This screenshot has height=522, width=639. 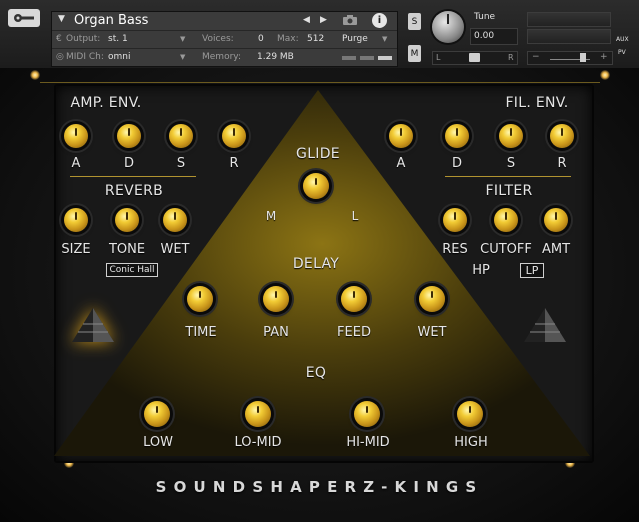 What do you see at coordinates (562, 136) in the screenshot?
I see `fil-env-release-knob` at bounding box center [562, 136].